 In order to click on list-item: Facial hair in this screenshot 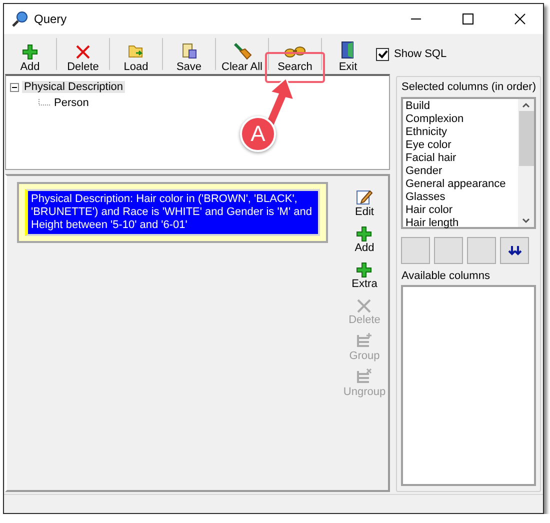, I will do `click(460, 158)`.